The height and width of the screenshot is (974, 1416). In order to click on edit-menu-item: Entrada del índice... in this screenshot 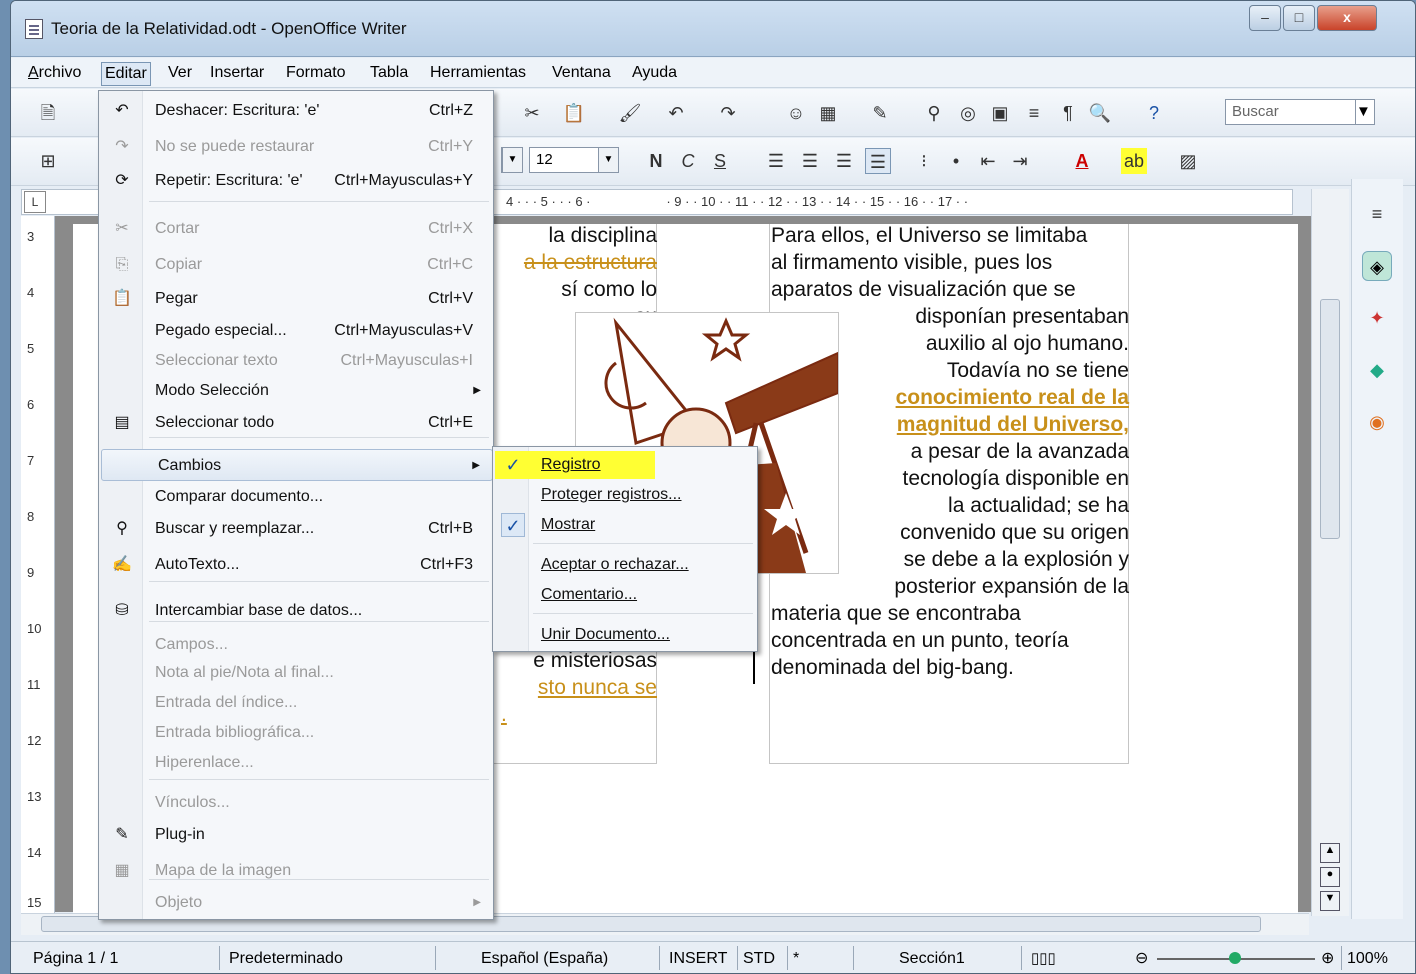, I will do `click(296, 703)`.